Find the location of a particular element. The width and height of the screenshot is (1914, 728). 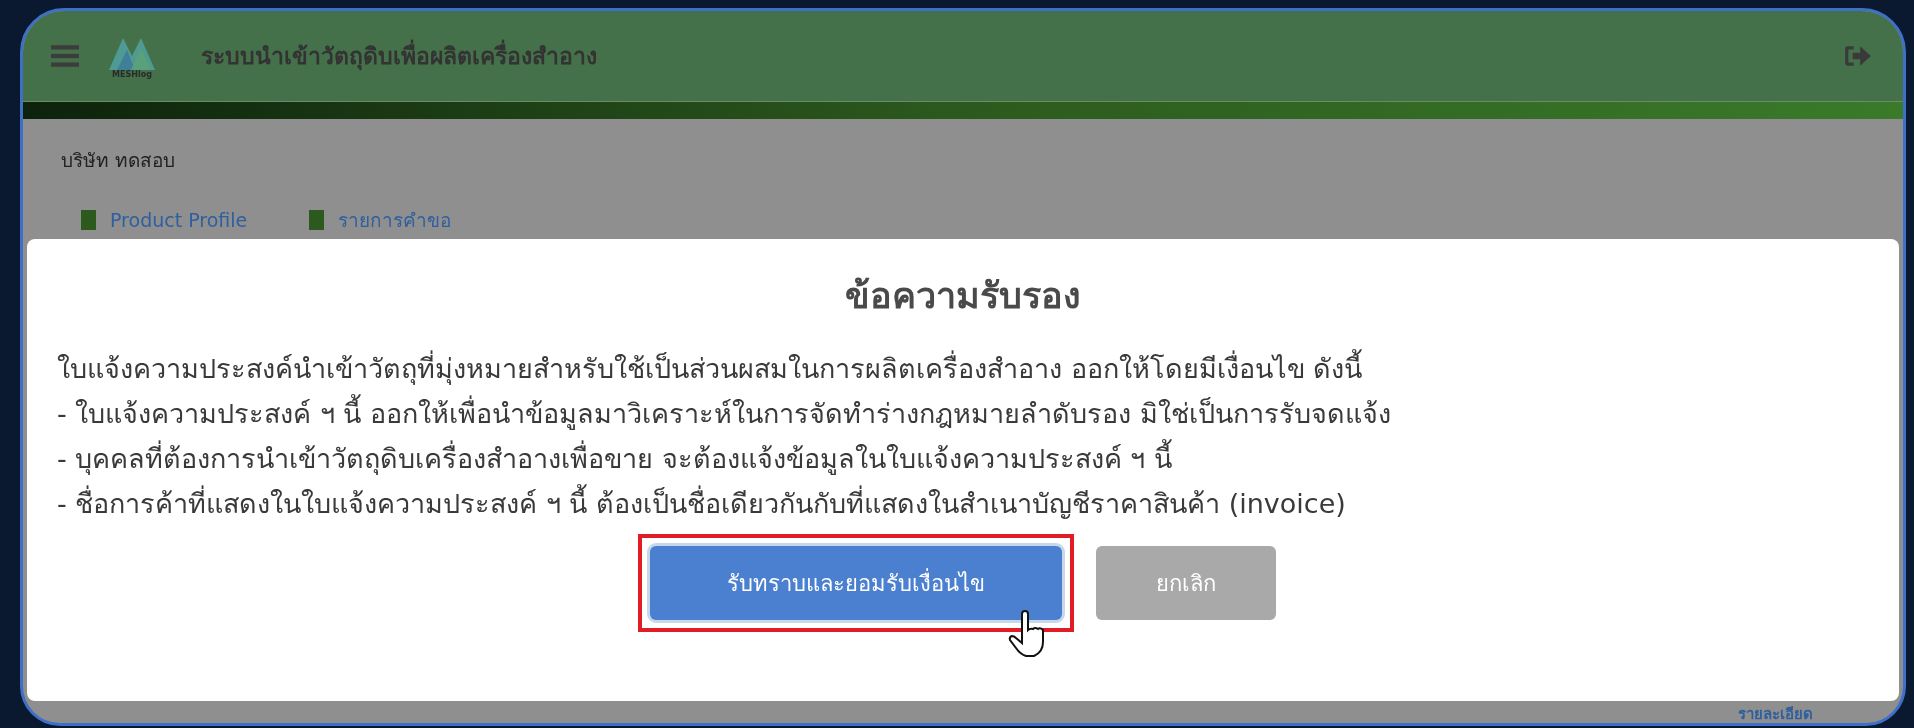

company-name: บริษัท ทดสอบ is located at coordinates (119, 160).